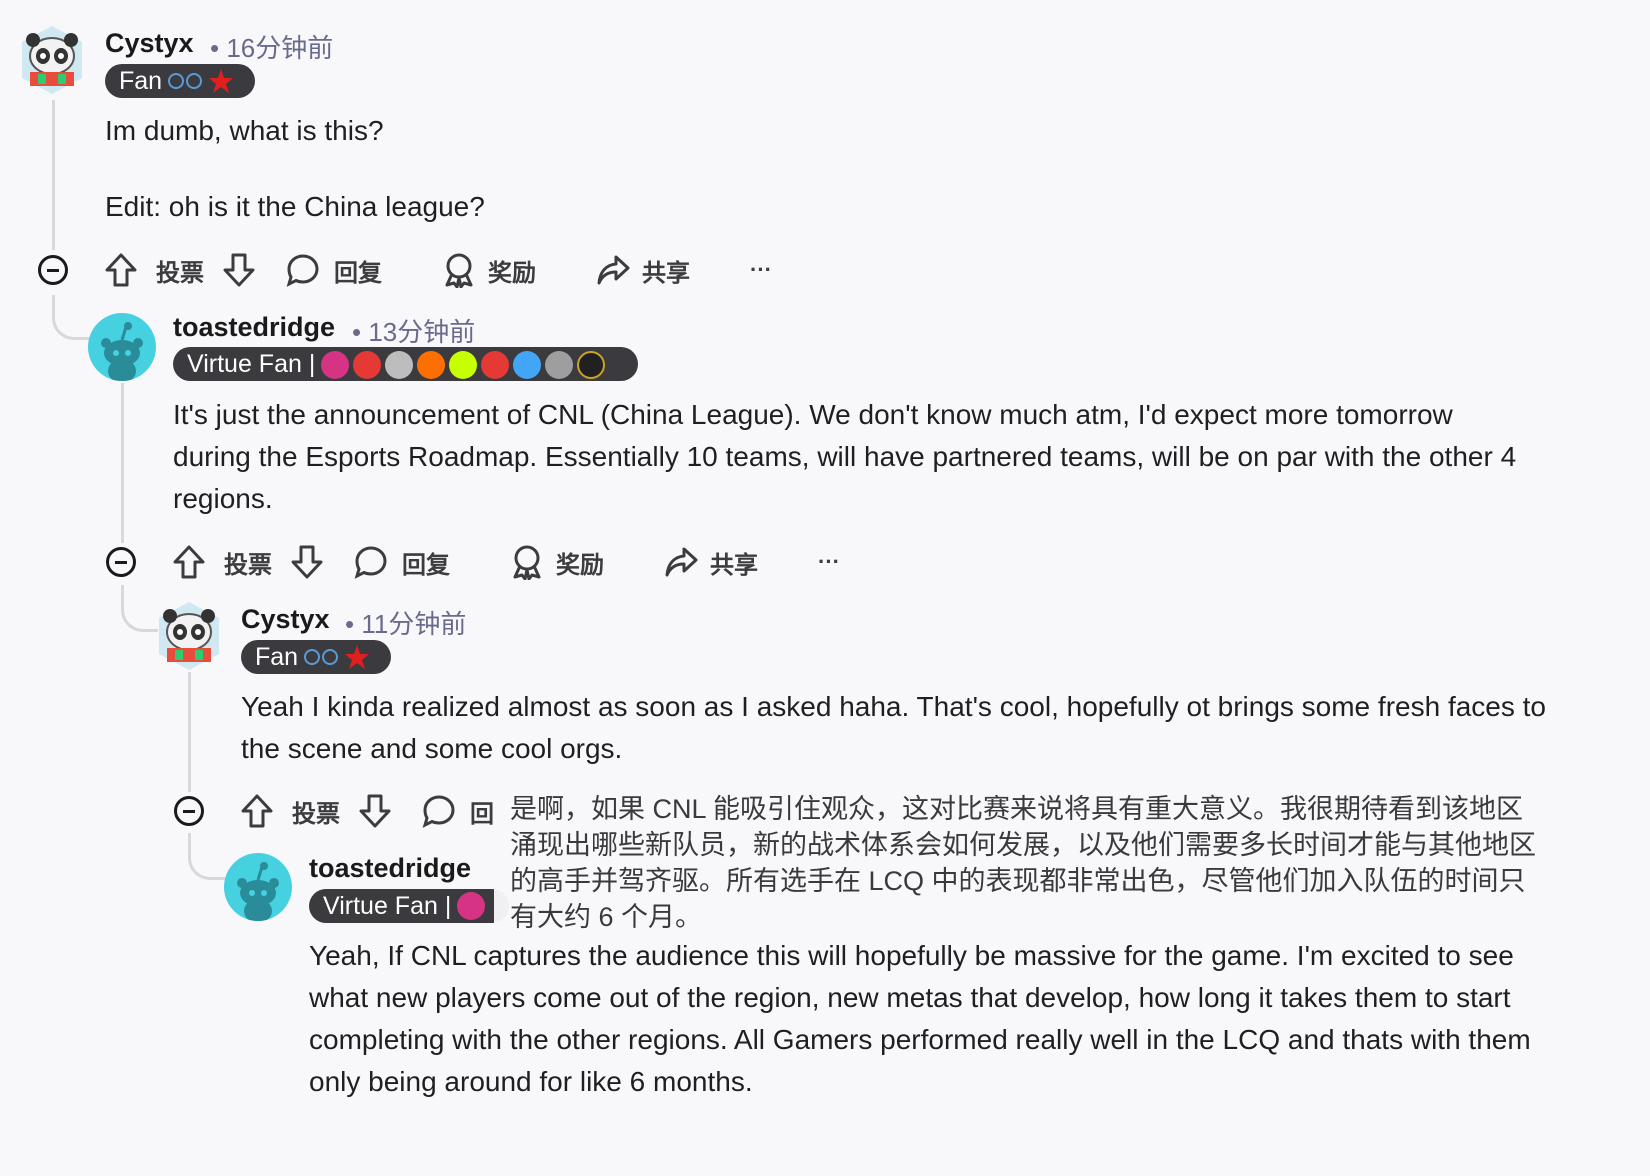  I want to click on timestamp: • 11分钟前, so click(405, 622).